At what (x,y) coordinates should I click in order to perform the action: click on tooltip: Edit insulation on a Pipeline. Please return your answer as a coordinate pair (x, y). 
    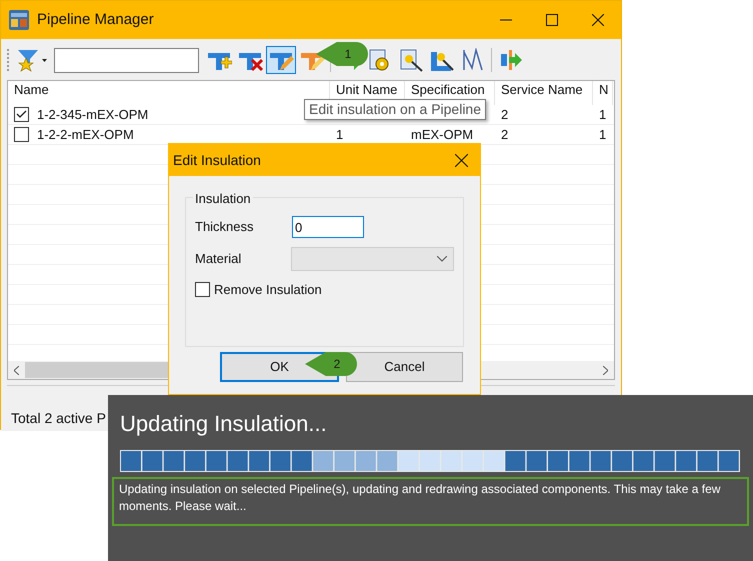
    Looking at the image, I should click on (395, 109).